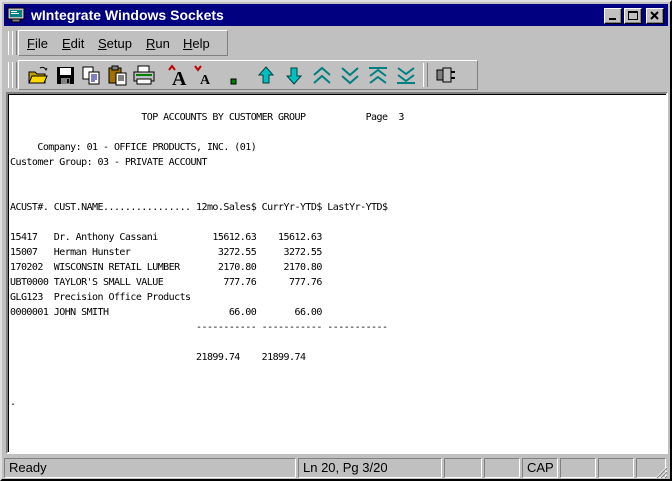 The width and height of the screenshot is (672, 481). I want to click on menu-setup-mnemonic: S, so click(102, 43).